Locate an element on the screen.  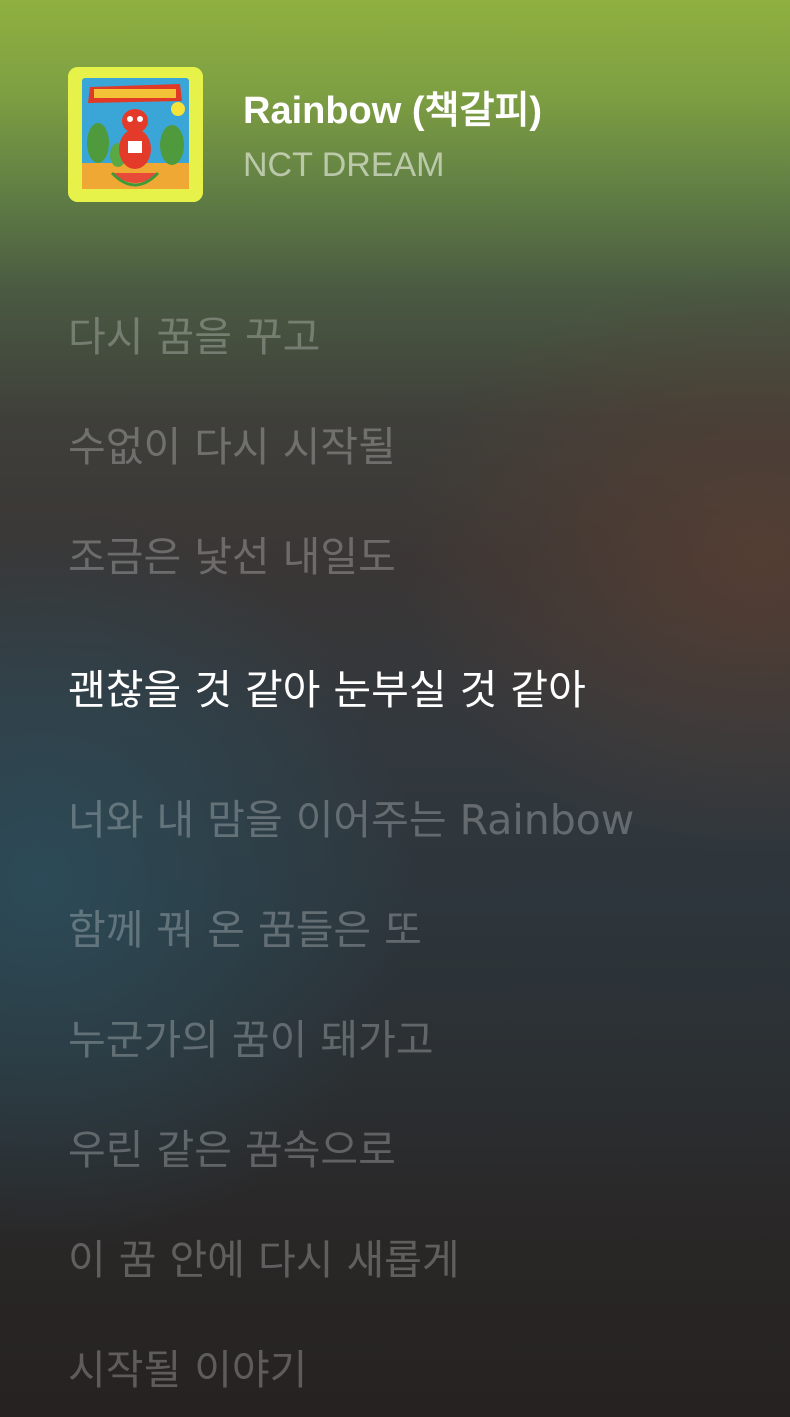
album-art is located at coordinates (135, 134).